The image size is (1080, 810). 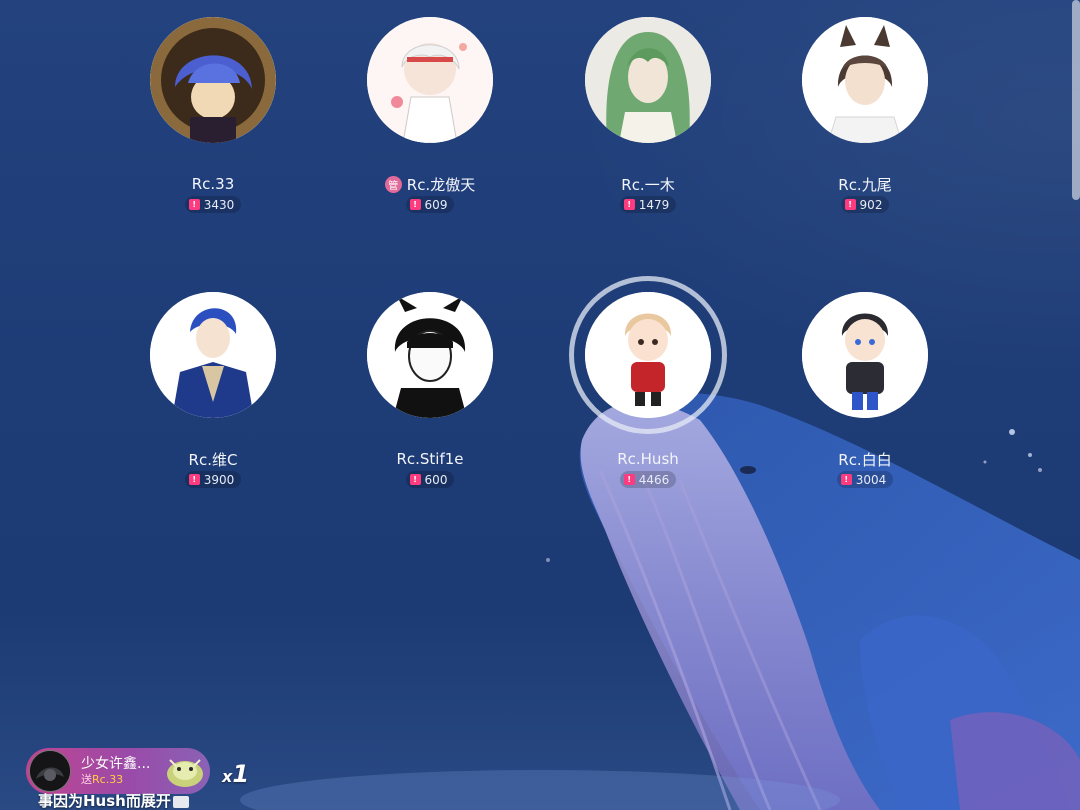 I want to click on sender-avatar, so click(x=50, y=771).